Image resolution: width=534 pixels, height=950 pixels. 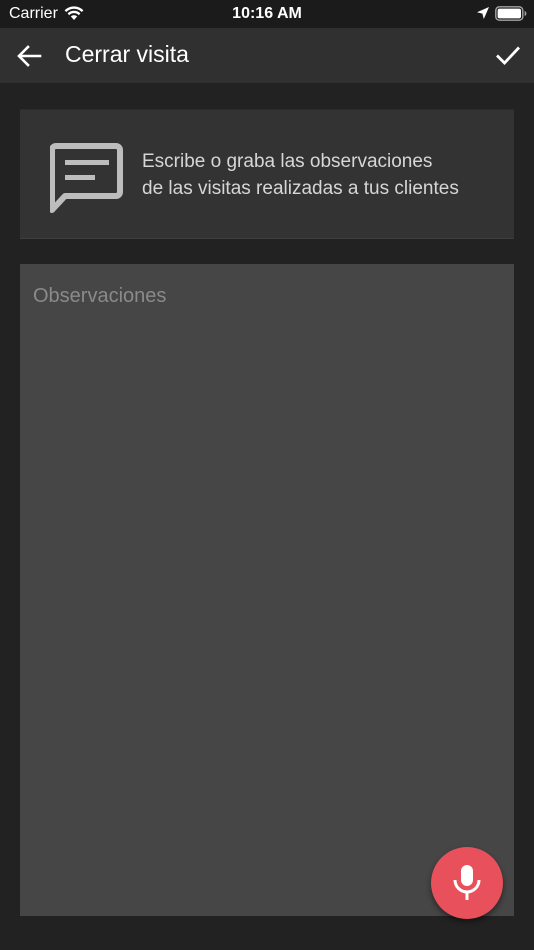 I want to click on status-bar: Carrier 10:16 AM, so click(x=267, y=14).